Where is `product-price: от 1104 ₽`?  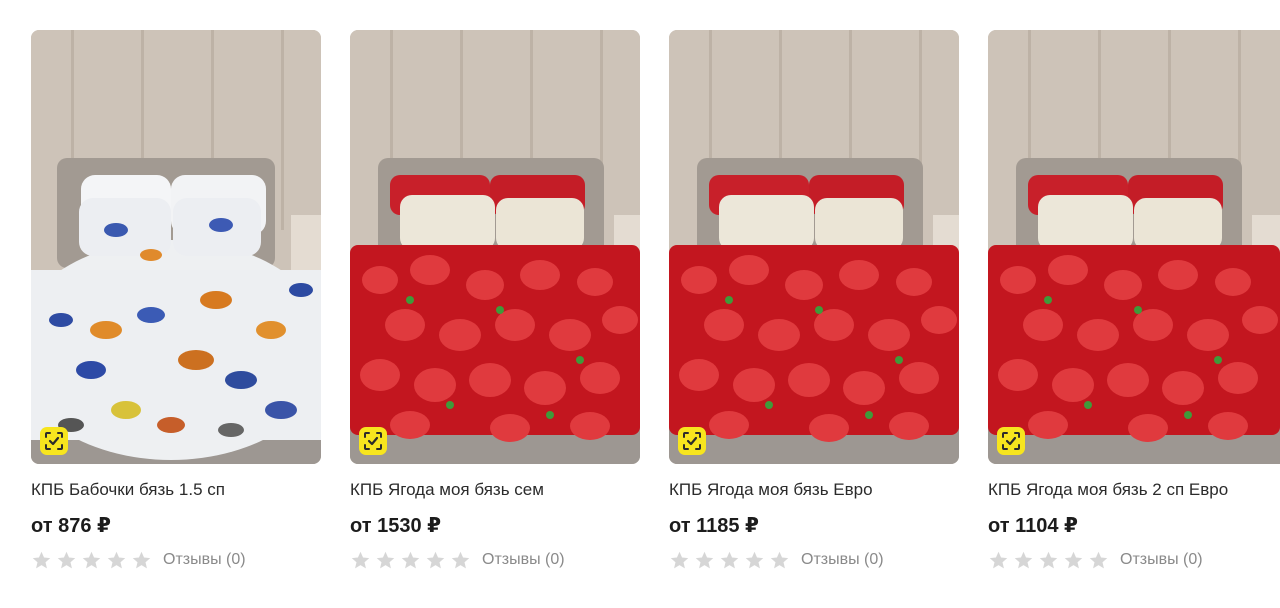
product-price: от 1104 ₽ is located at coordinates (1033, 526).